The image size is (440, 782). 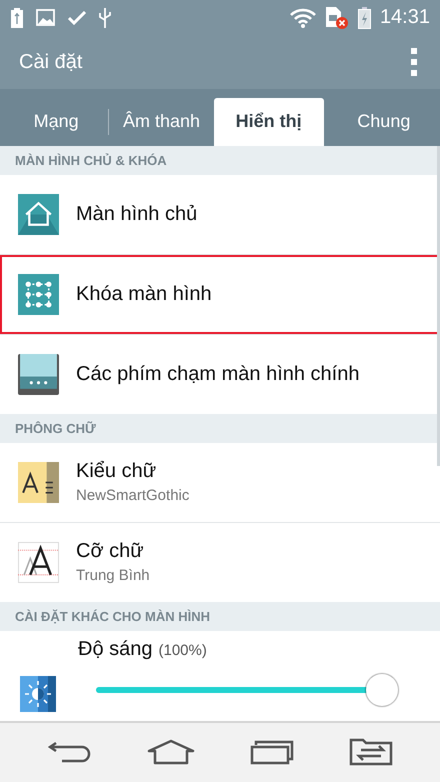 I want to click on settings-item: Các phím chạm màn hình chính, so click(x=220, y=374).